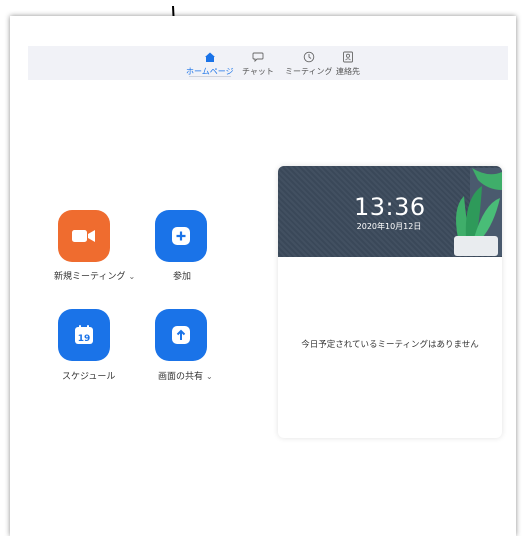 This screenshot has width=523, height=536. What do you see at coordinates (210, 64) in the screenshot?
I see `tab-home: ホームページ` at bounding box center [210, 64].